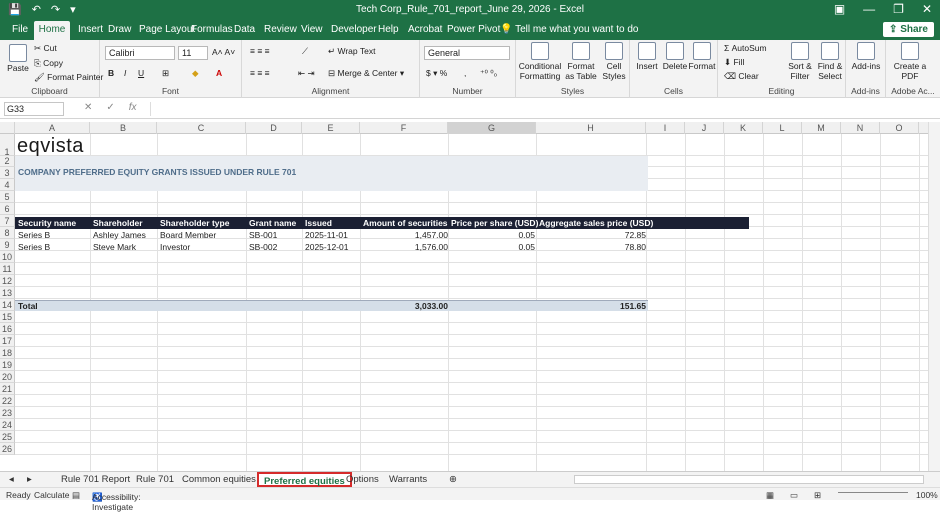  Describe the element at coordinates (908, 29) in the screenshot. I see `share-button: ⇪ Share` at that location.